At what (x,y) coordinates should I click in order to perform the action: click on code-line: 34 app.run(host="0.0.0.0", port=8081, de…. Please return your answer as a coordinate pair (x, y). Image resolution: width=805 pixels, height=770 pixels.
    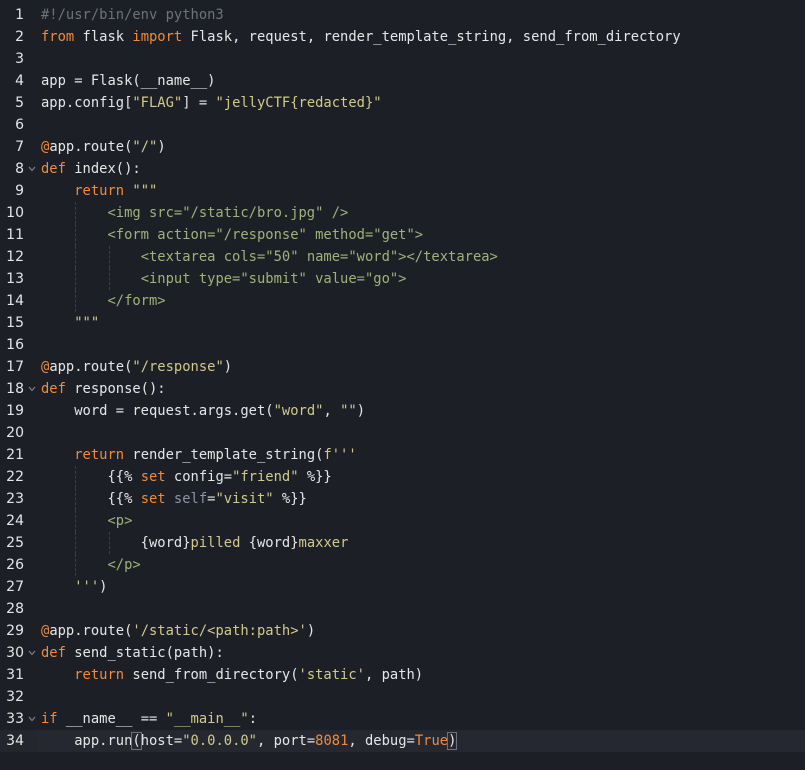
    Looking at the image, I should click on (402, 741).